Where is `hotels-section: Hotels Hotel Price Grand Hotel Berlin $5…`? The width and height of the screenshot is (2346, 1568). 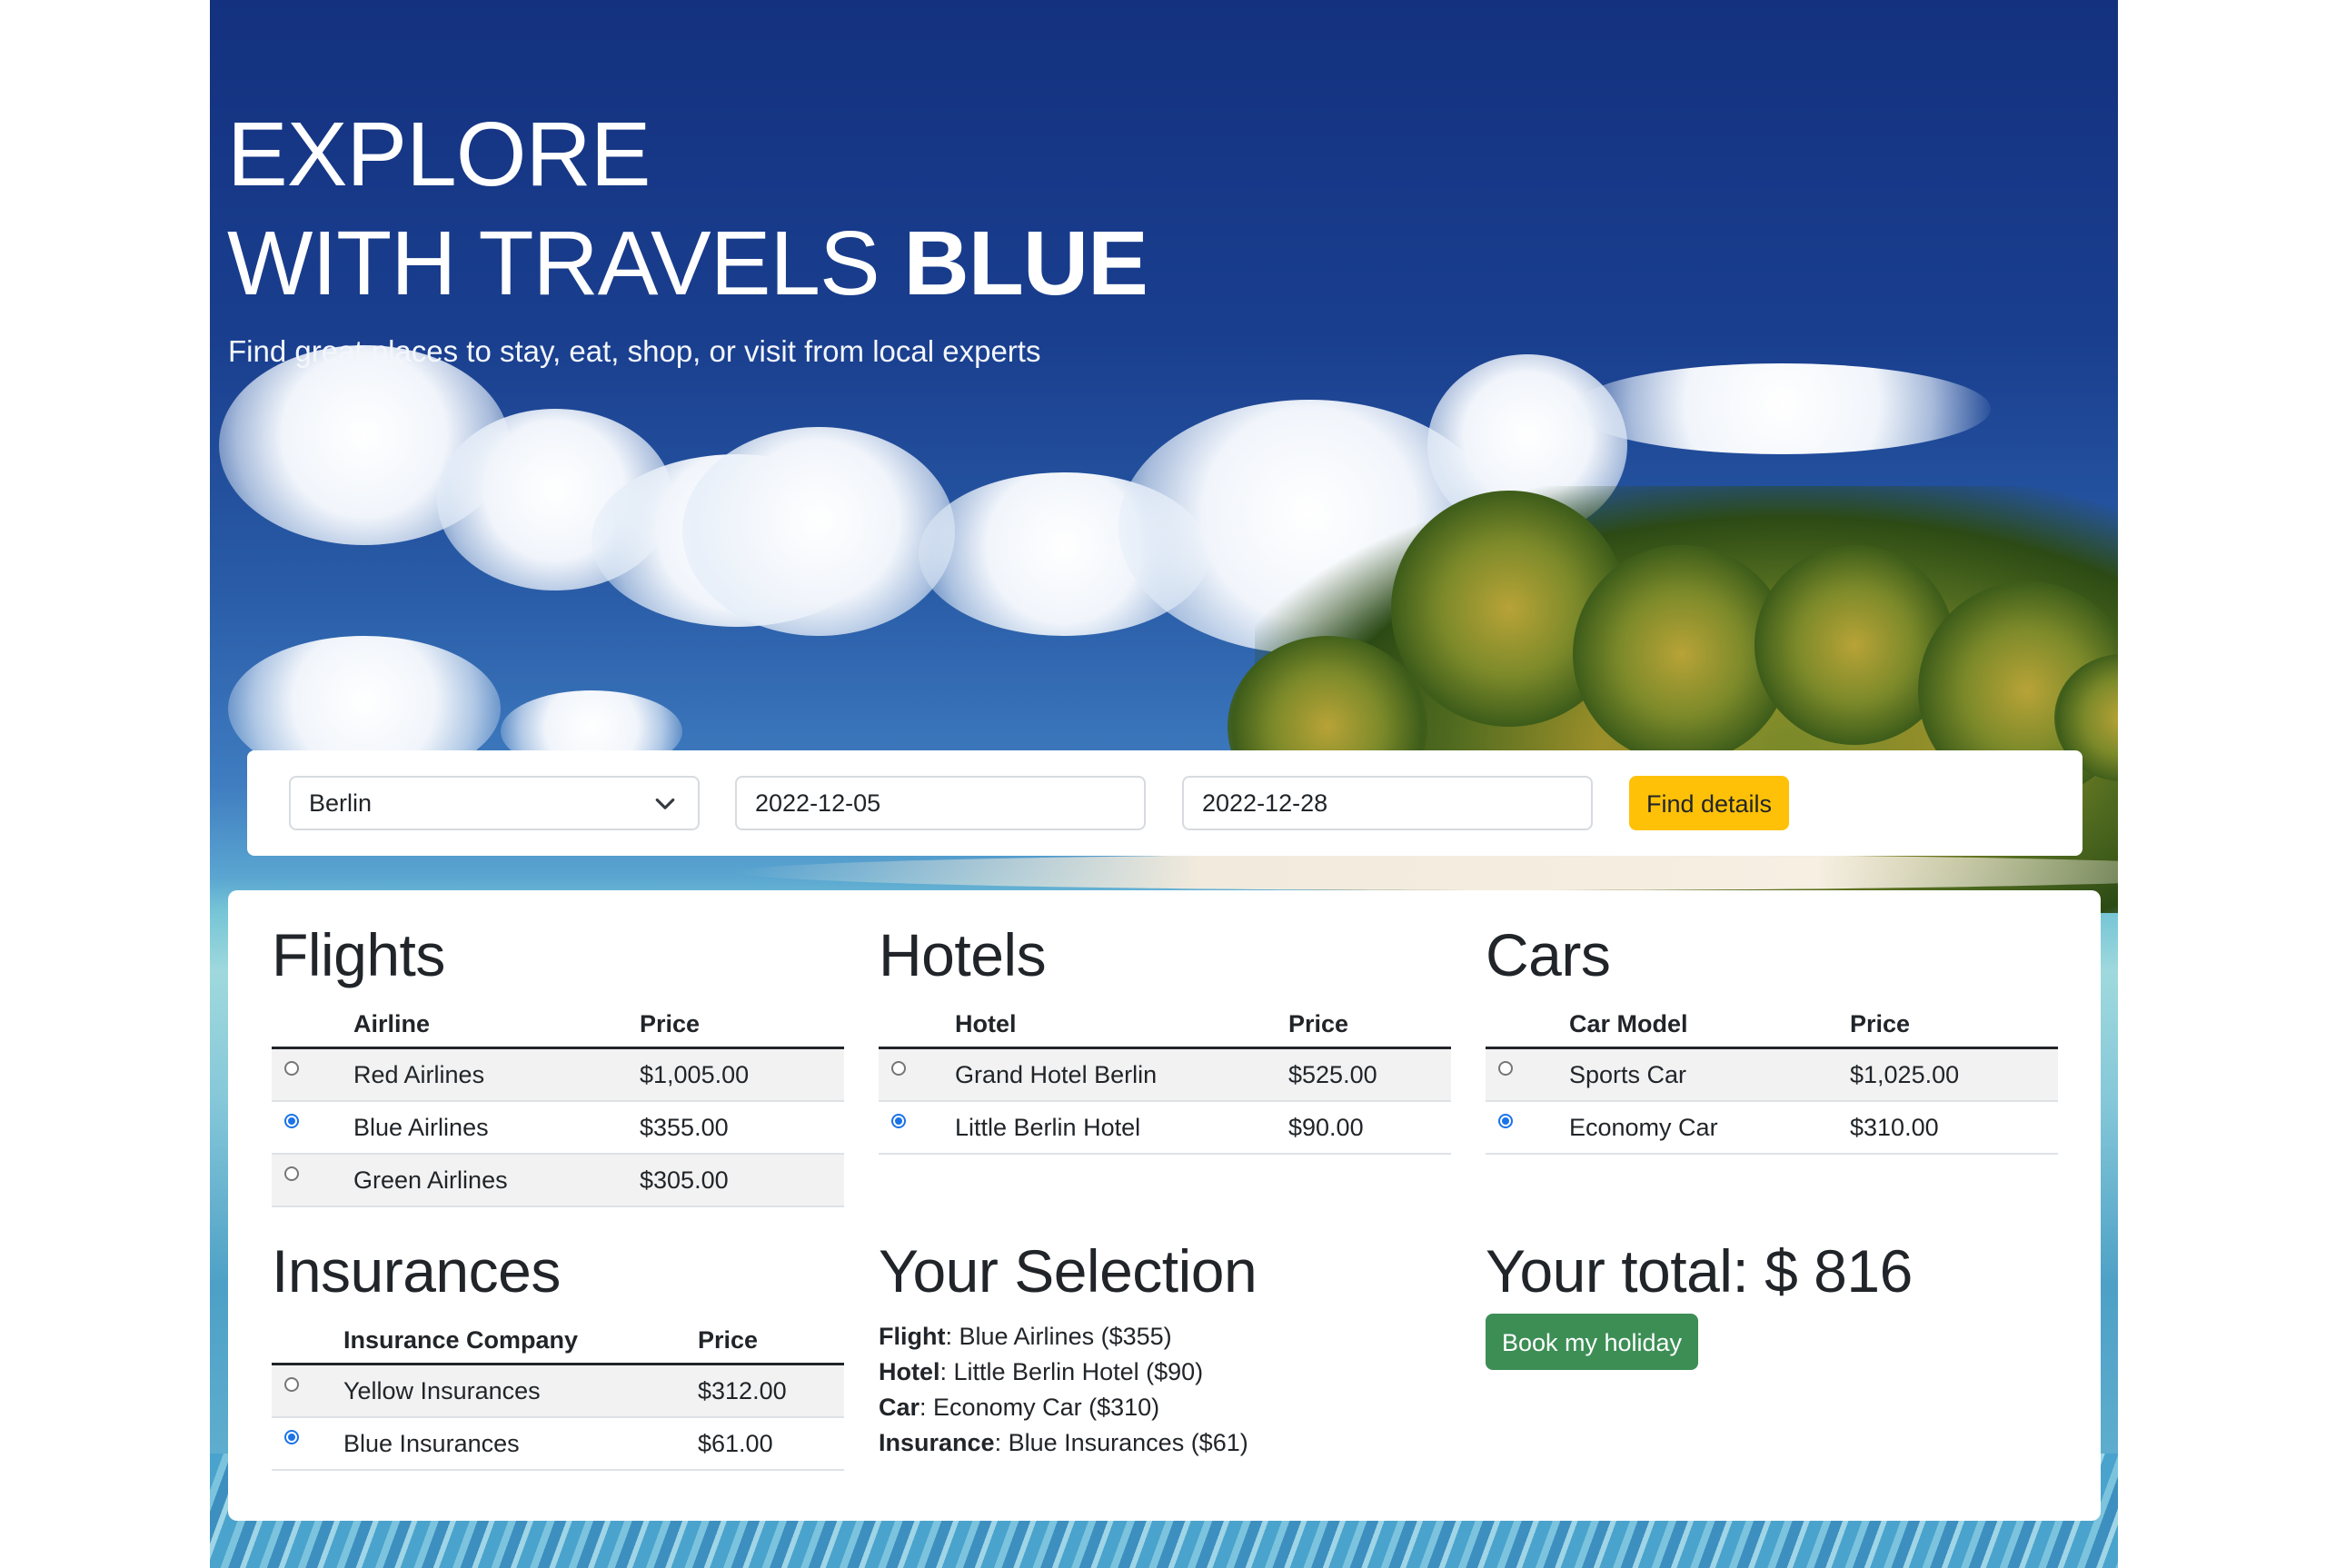
hotels-section: Hotels Hotel Price Grand Hotel Berlin $5… is located at coordinates (1165, 1040).